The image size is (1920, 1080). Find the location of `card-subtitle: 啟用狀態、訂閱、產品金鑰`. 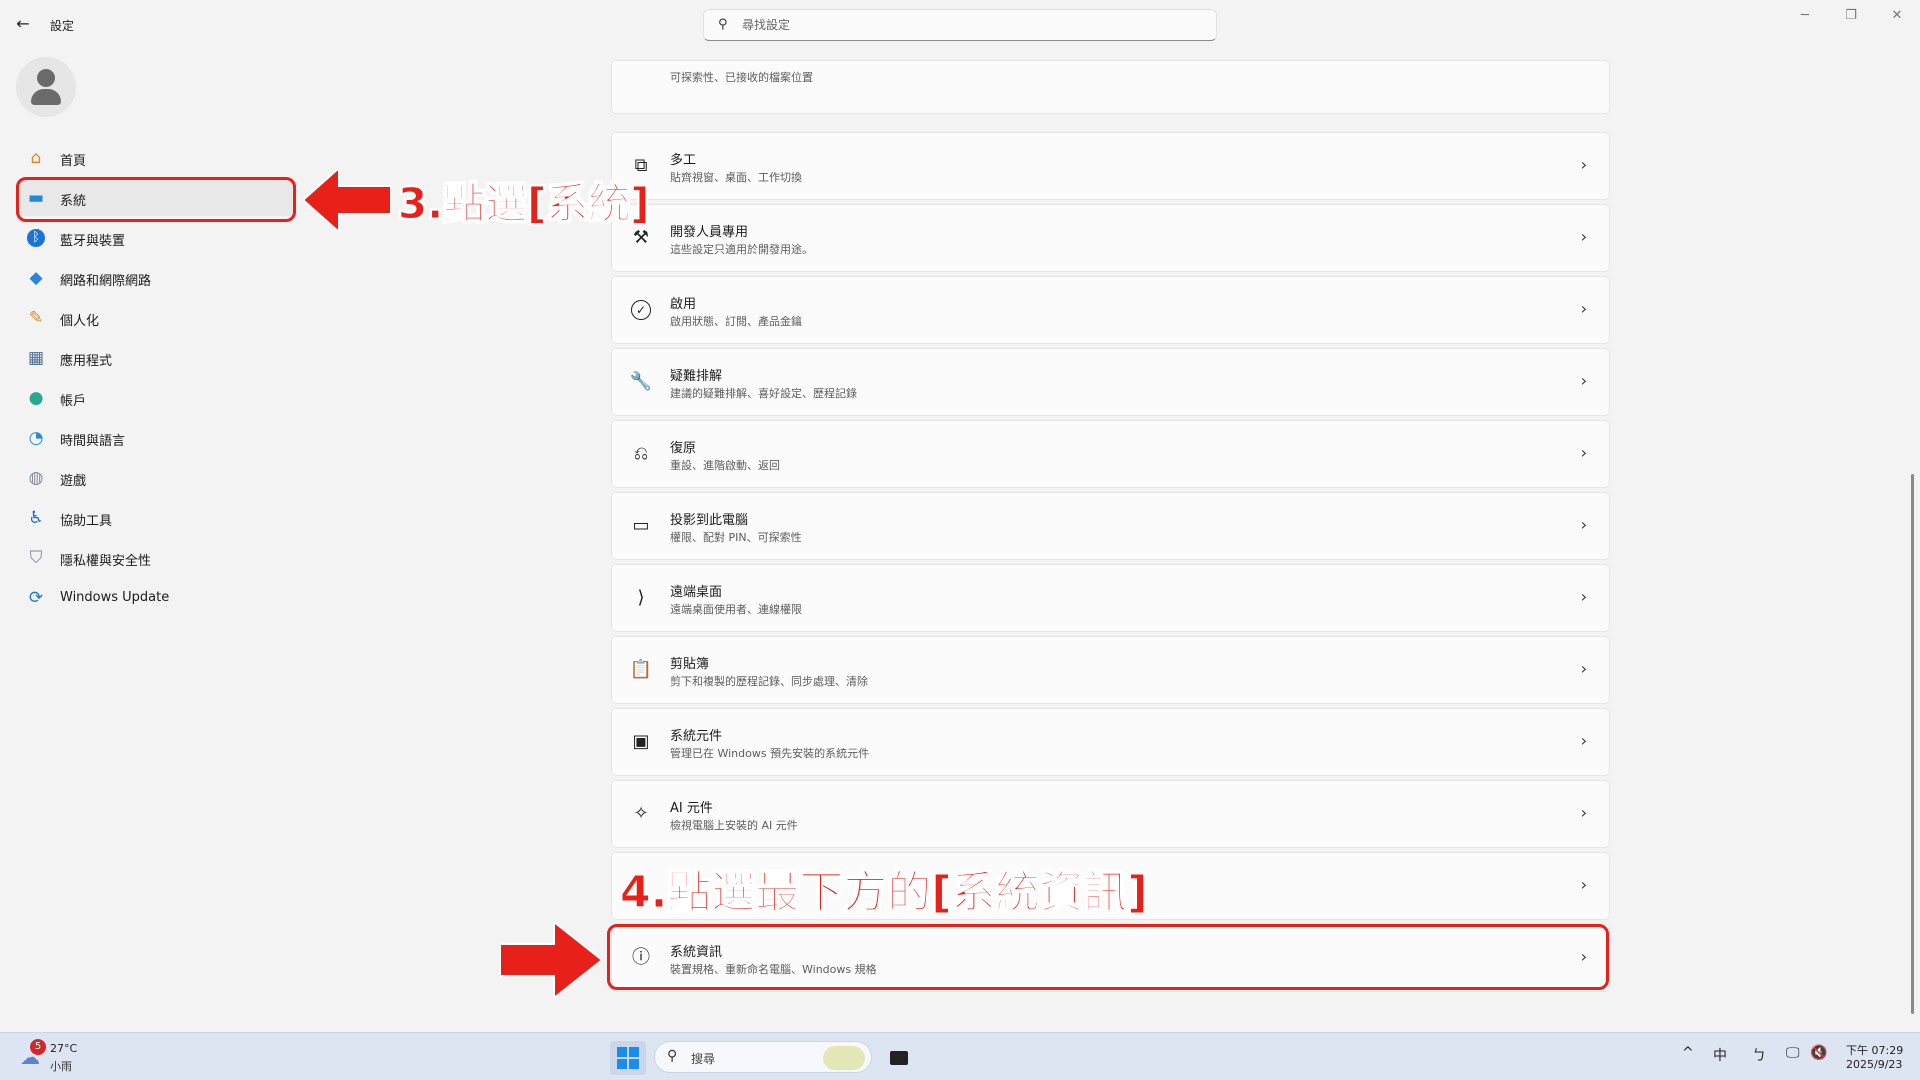

card-subtitle: 啟用狀態、訂閱、產品金鑰 is located at coordinates (736, 321).